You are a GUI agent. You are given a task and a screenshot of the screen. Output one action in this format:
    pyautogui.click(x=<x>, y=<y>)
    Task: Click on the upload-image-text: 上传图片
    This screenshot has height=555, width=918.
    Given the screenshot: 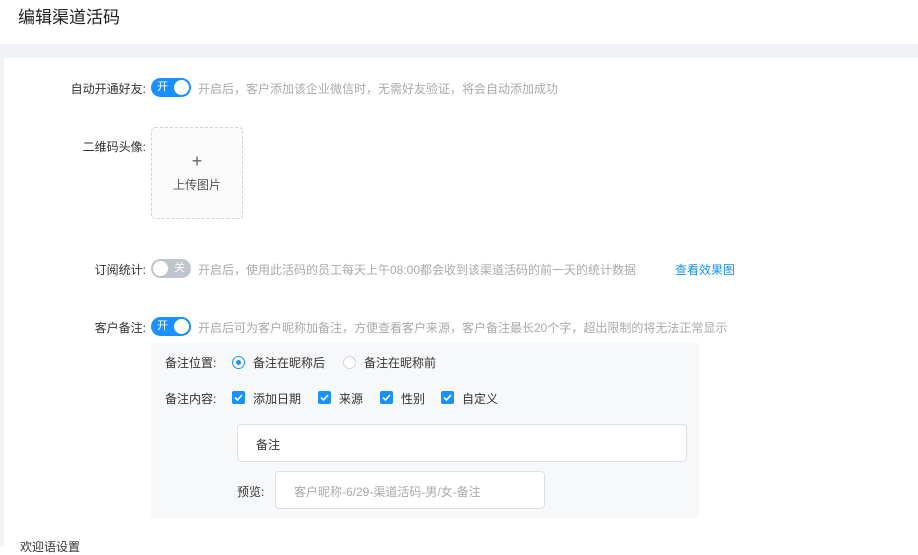 What is the action you would take?
    pyautogui.click(x=196, y=185)
    